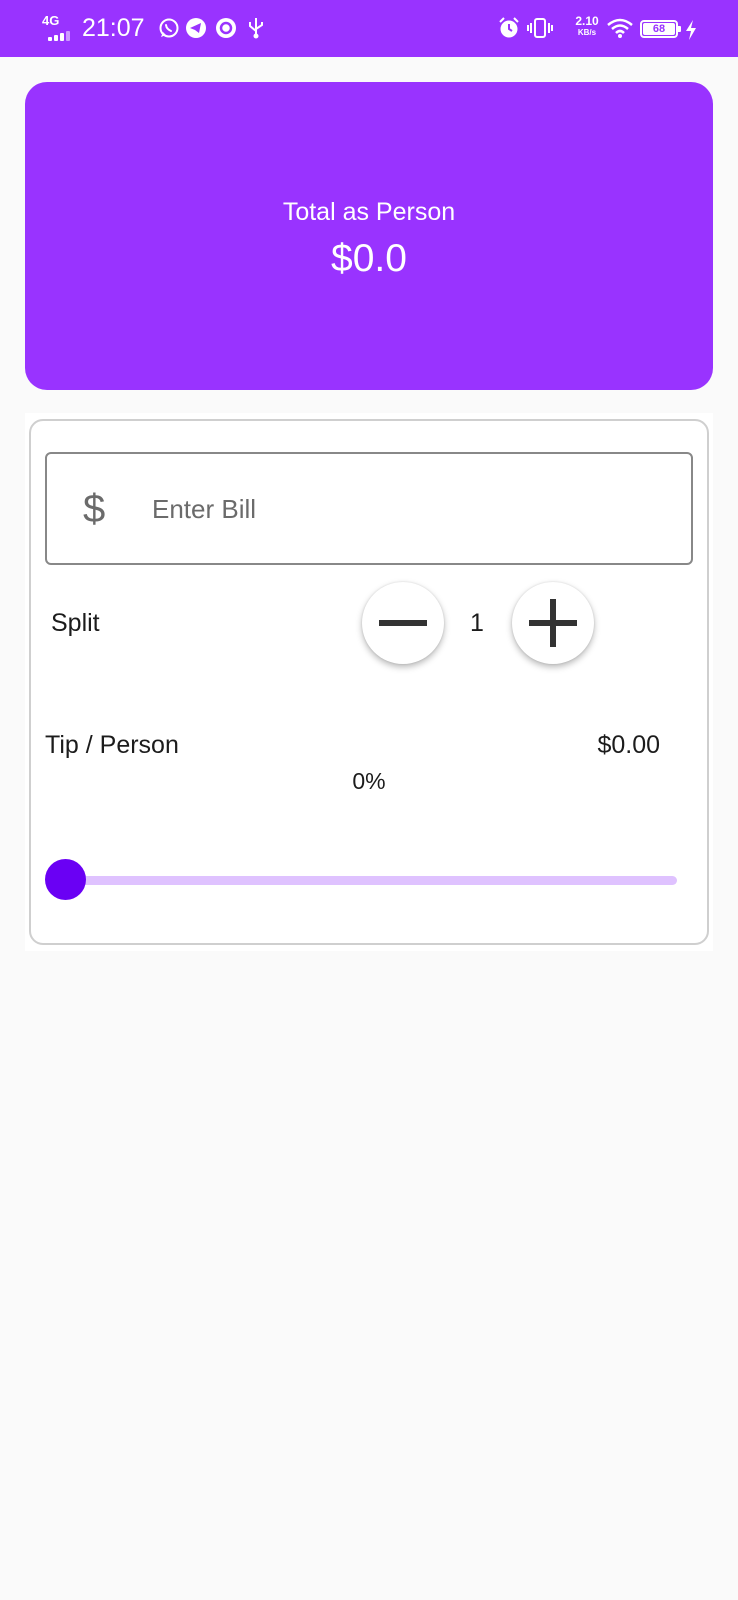  I want to click on whatsapp-icon, so click(169, 28).